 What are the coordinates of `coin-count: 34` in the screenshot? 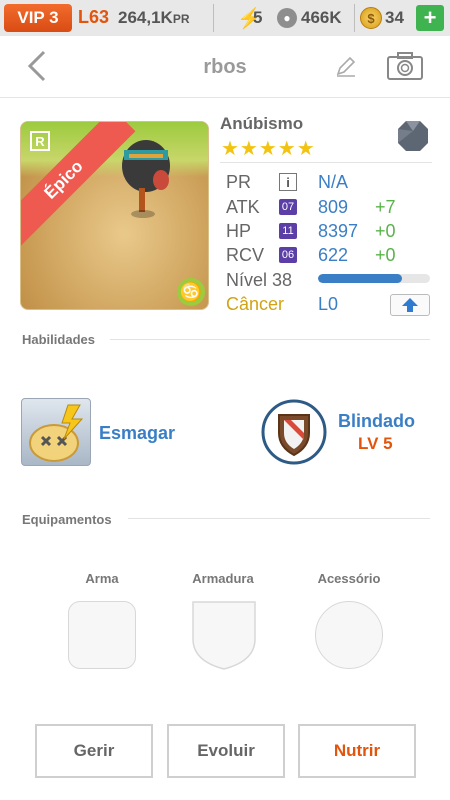 It's located at (394, 17).